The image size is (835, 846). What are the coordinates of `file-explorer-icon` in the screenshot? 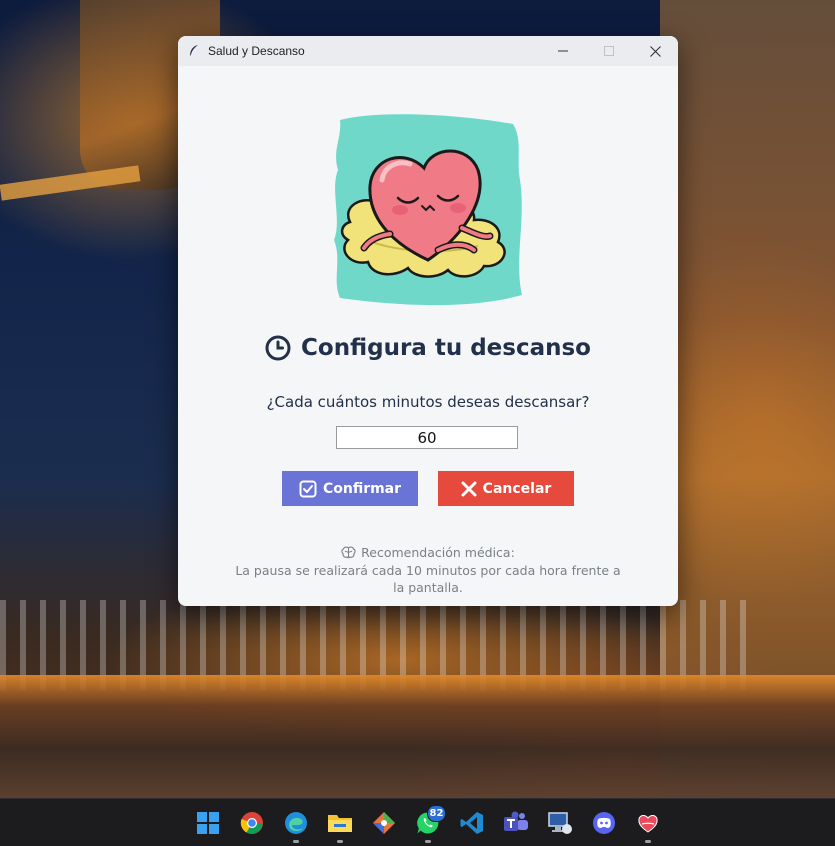 It's located at (340, 823).